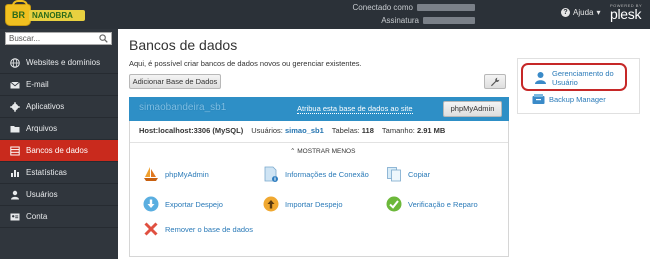  I want to click on action-label: Informações de Conexão, so click(327, 174).